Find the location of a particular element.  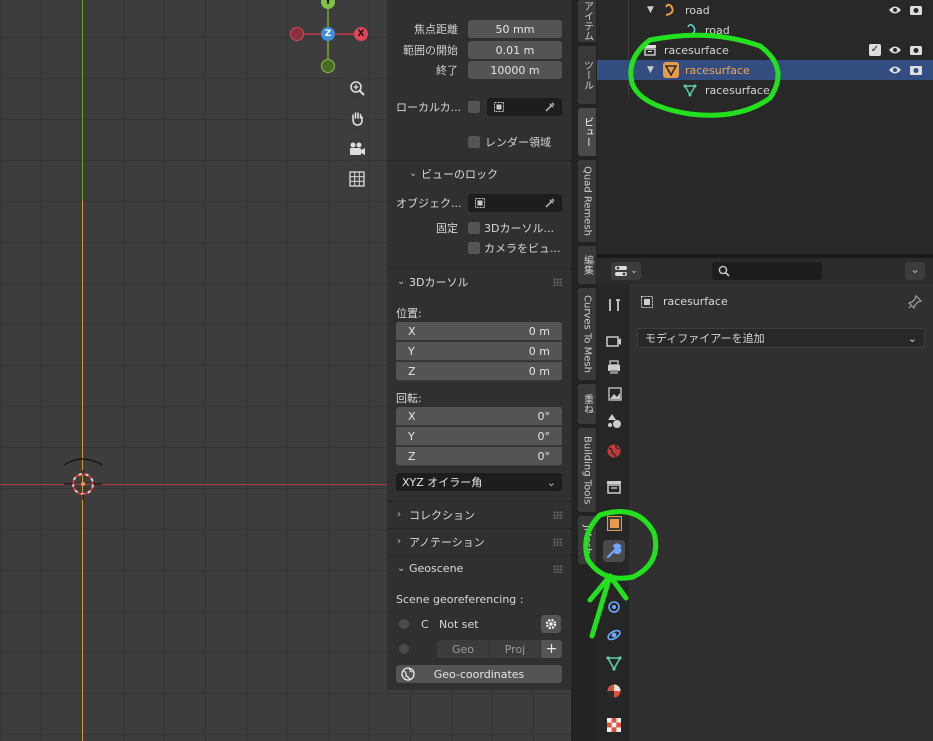

tab-building-tools: Building Tools is located at coordinates (587, 470).